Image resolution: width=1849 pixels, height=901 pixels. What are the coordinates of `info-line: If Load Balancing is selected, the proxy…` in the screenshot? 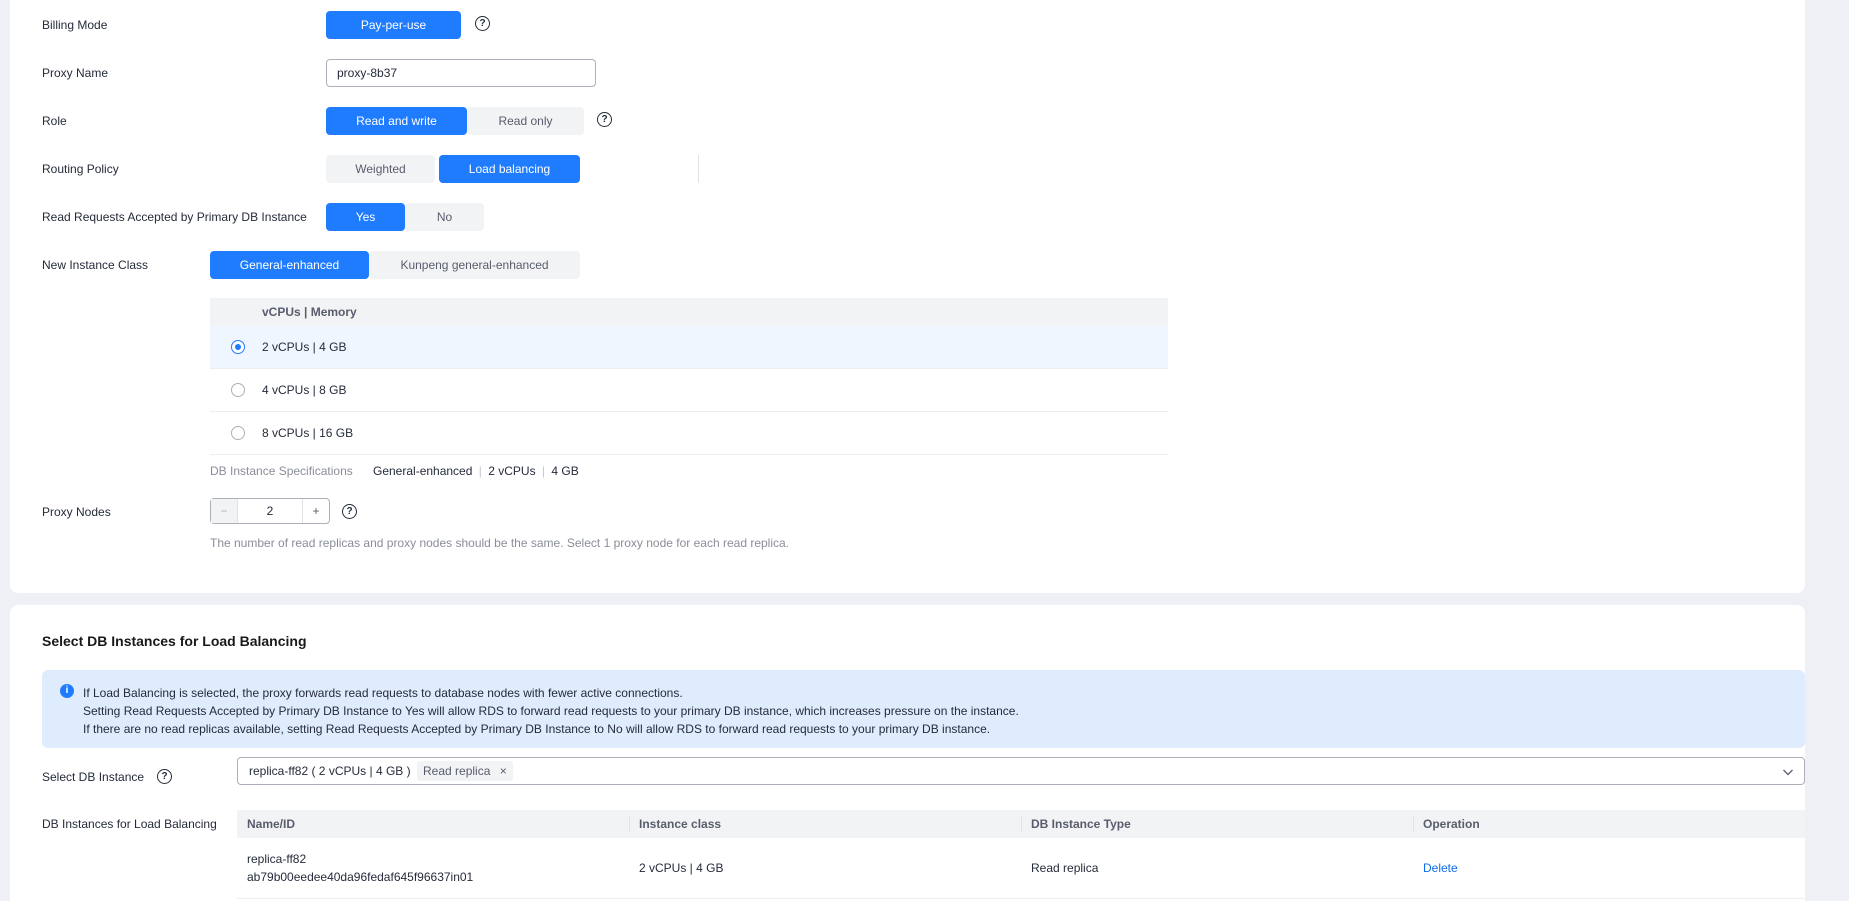 It's located at (383, 693).